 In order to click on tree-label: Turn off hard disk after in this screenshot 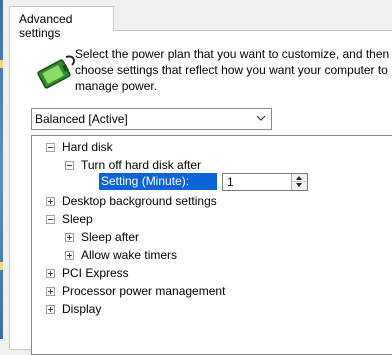, I will do `click(141, 165)`.